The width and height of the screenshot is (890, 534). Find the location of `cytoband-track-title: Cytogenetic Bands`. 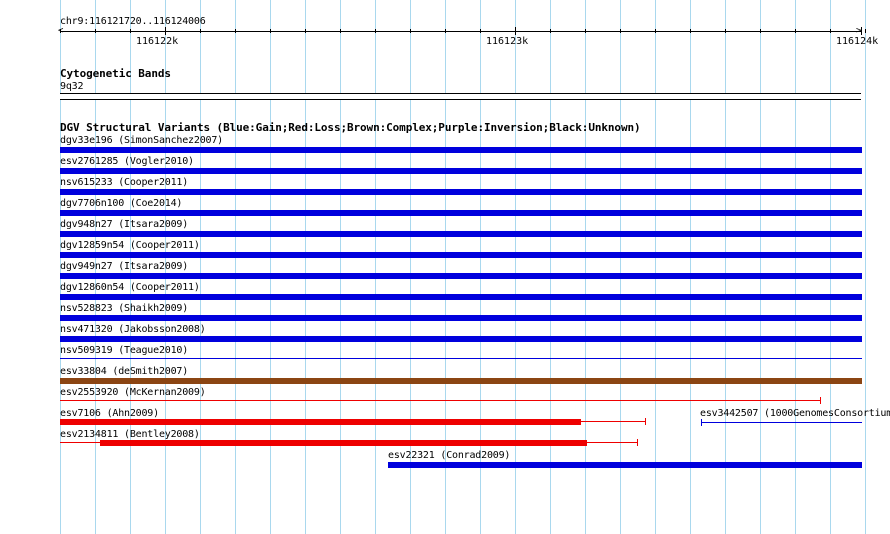

cytoband-track-title: Cytogenetic Bands is located at coordinates (115, 74).